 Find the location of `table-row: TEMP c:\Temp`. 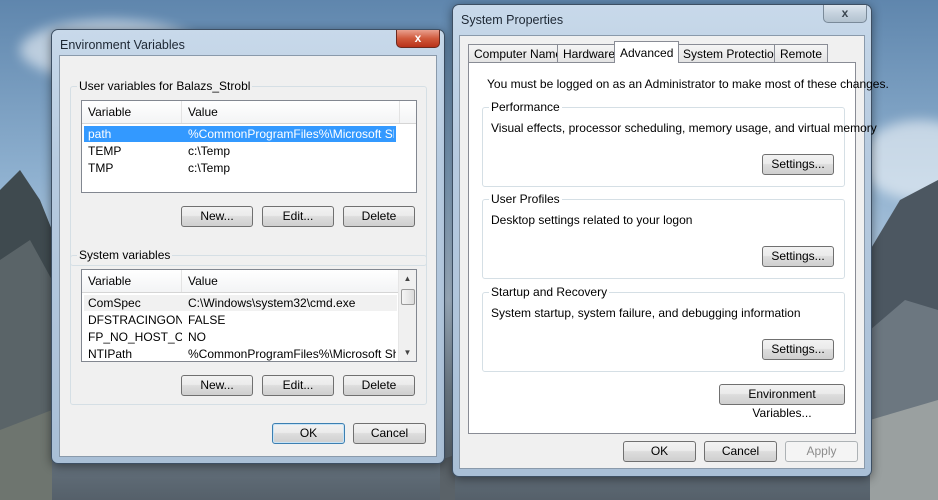

table-row: TEMP c:\Temp is located at coordinates (240, 151).